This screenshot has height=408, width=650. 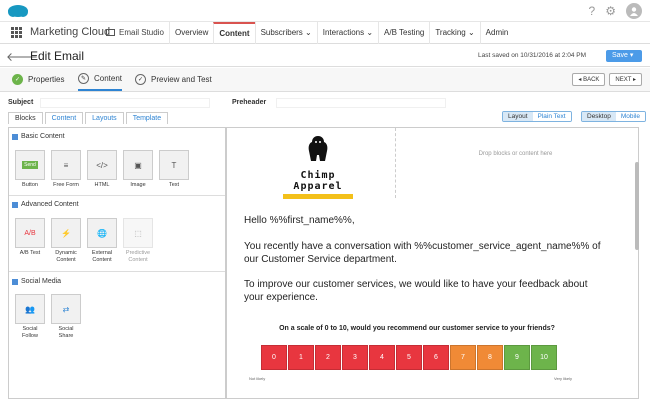 What do you see at coordinates (234, 33) in the screenshot?
I see `nav-content: Content` at bounding box center [234, 33].